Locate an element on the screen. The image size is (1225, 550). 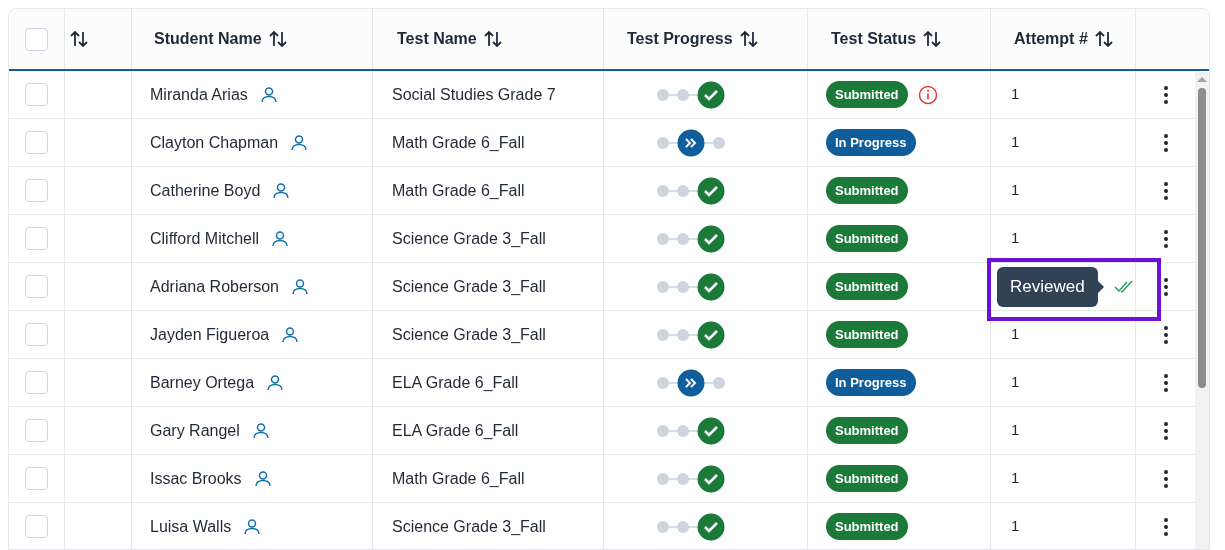
student-name: Jayden Figueroa is located at coordinates (210, 334).